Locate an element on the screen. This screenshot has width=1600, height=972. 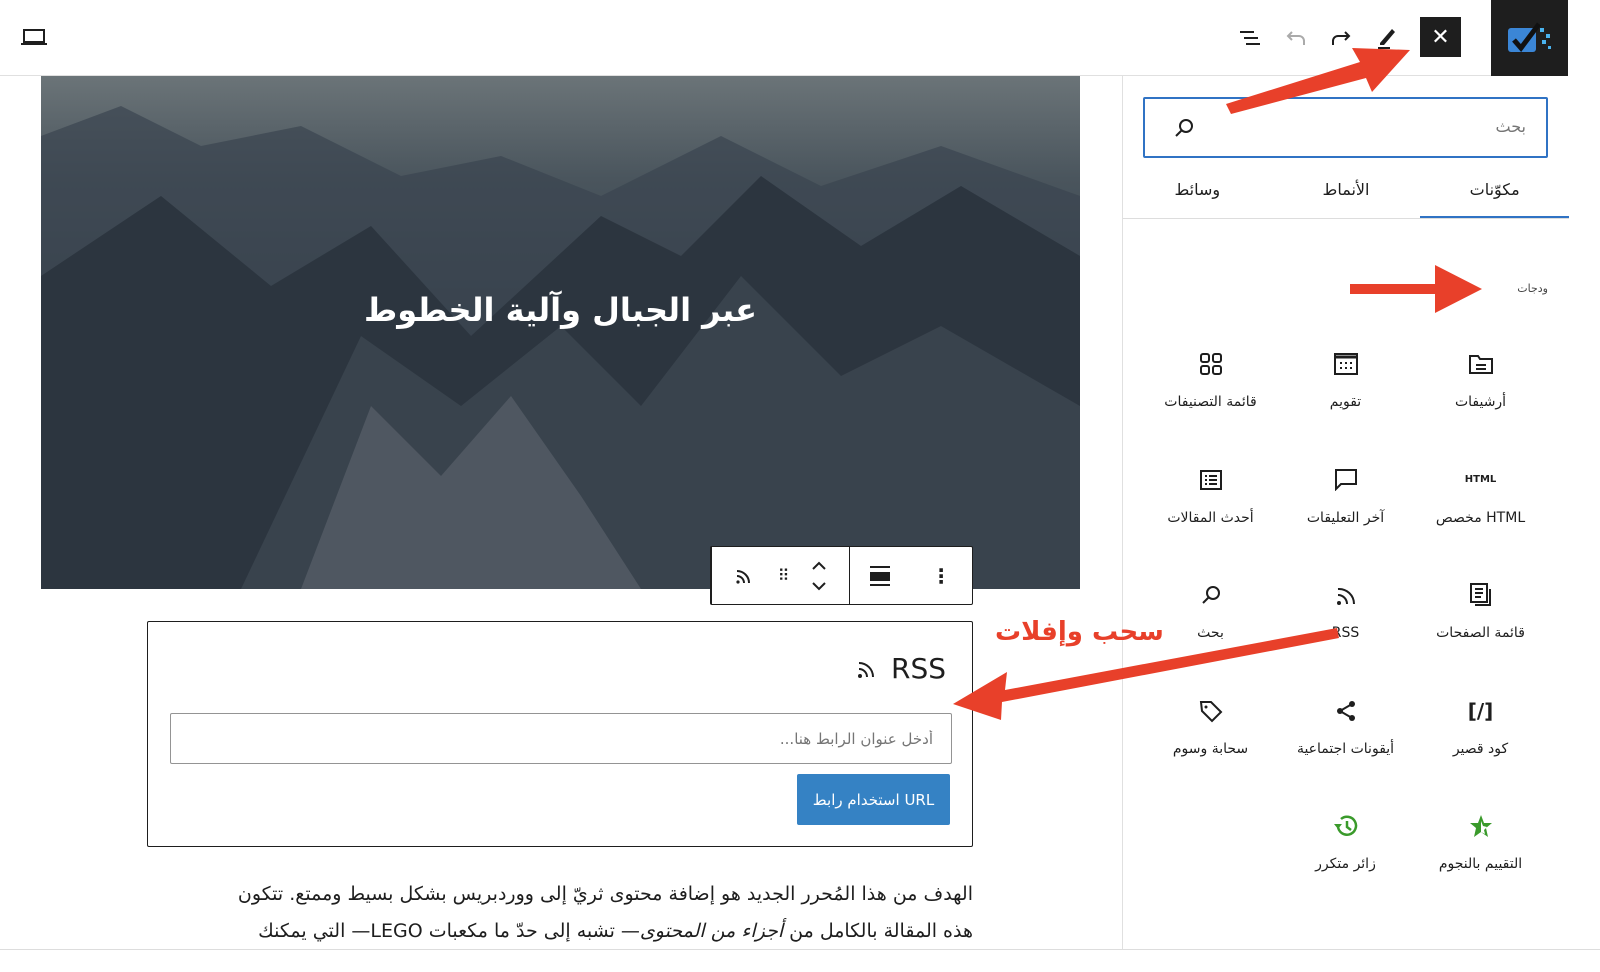
block-controls: ⠿ is located at coordinates (780, 575).